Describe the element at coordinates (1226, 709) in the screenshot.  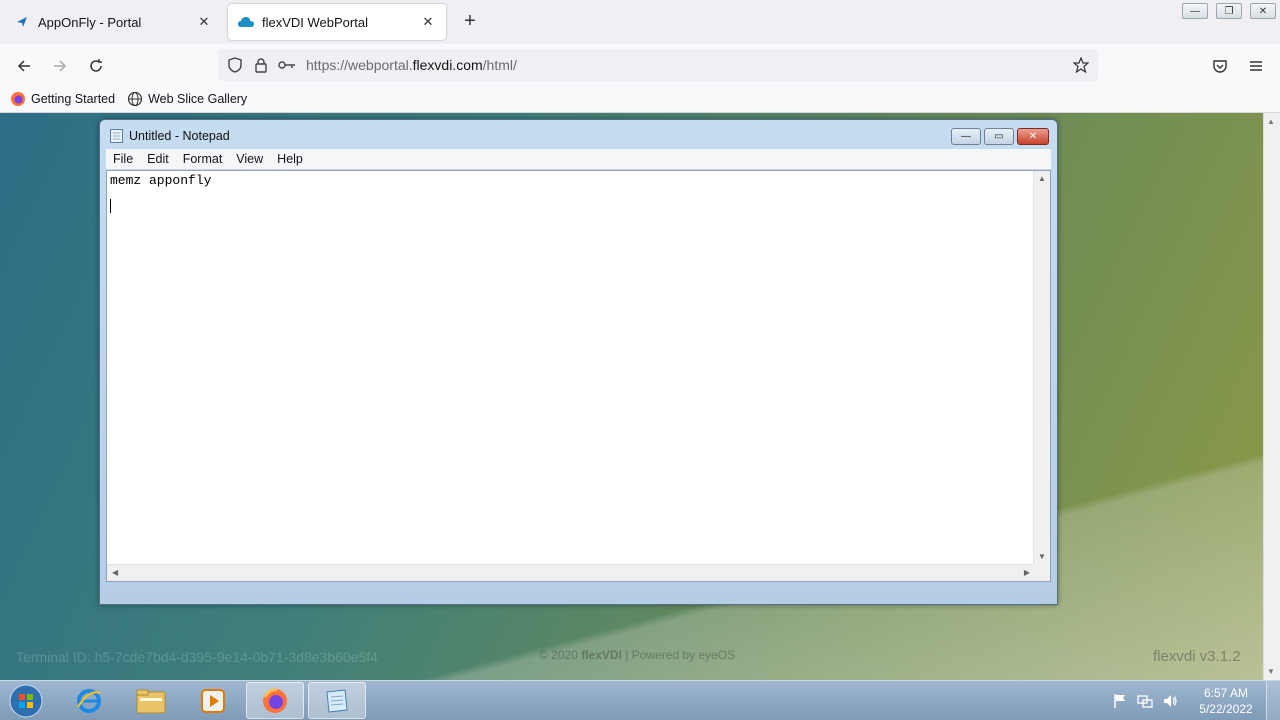
I see `clock-date: 5/22/2022` at that location.